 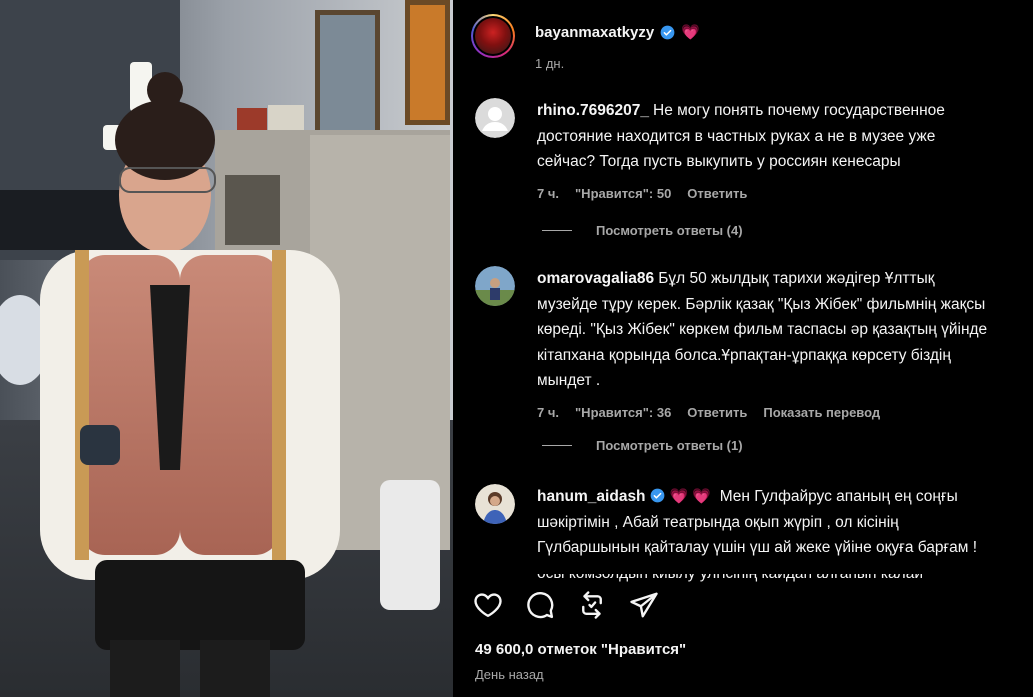 What do you see at coordinates (617, 63) in the screenshot?
I see `post-time: 1 дн.` at bounding box center [617, 63].